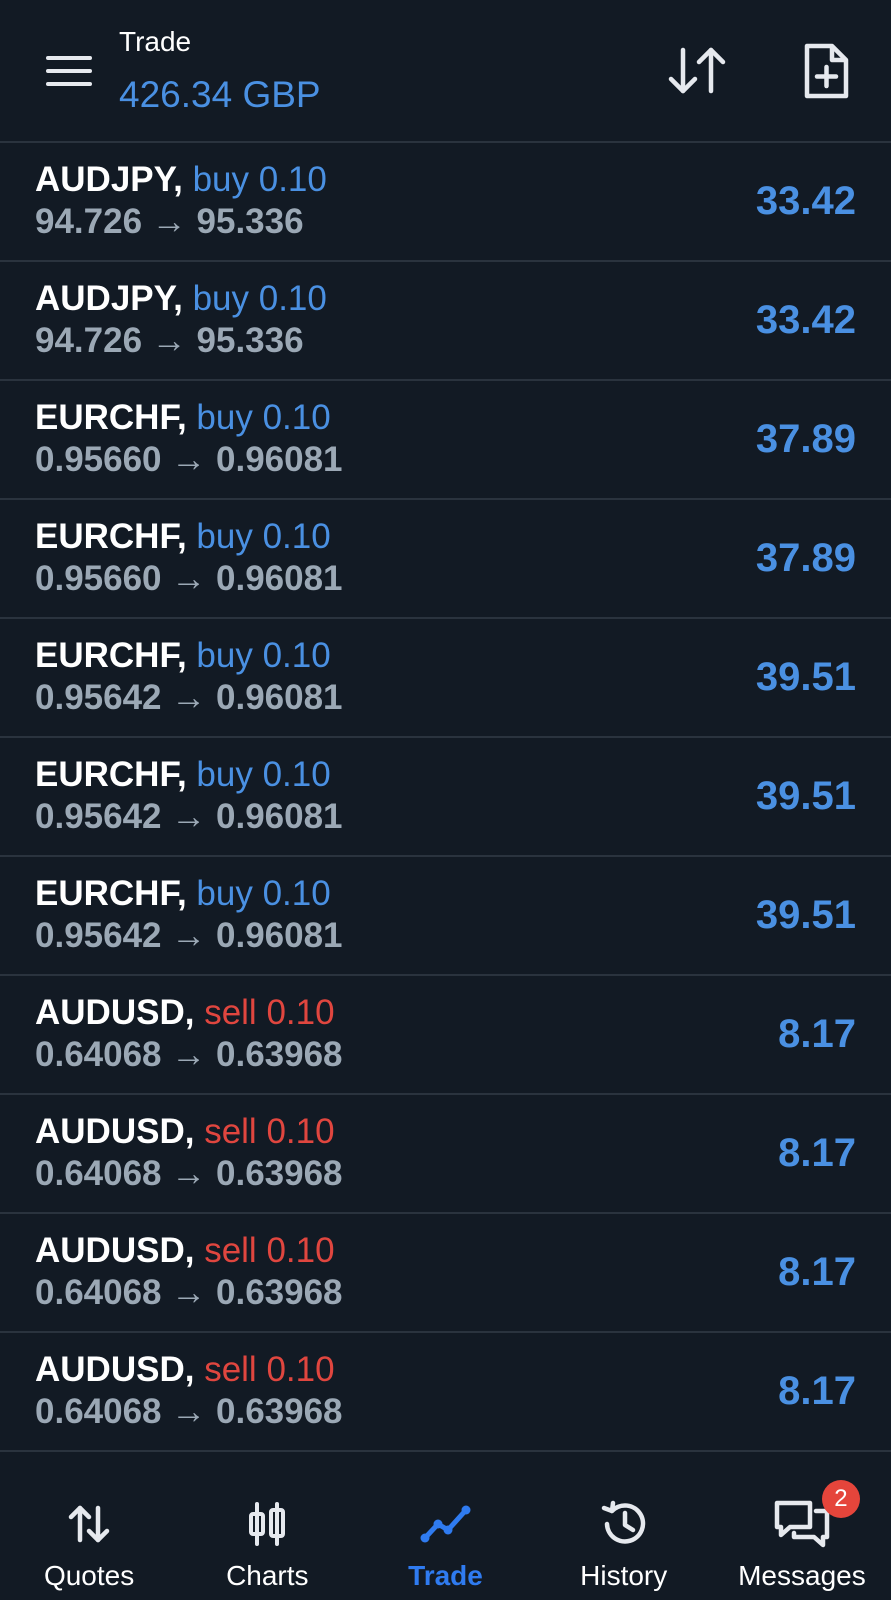 The image size is (891, 1600). I want to click on nav-charts: Charts, so click(267, 1526).